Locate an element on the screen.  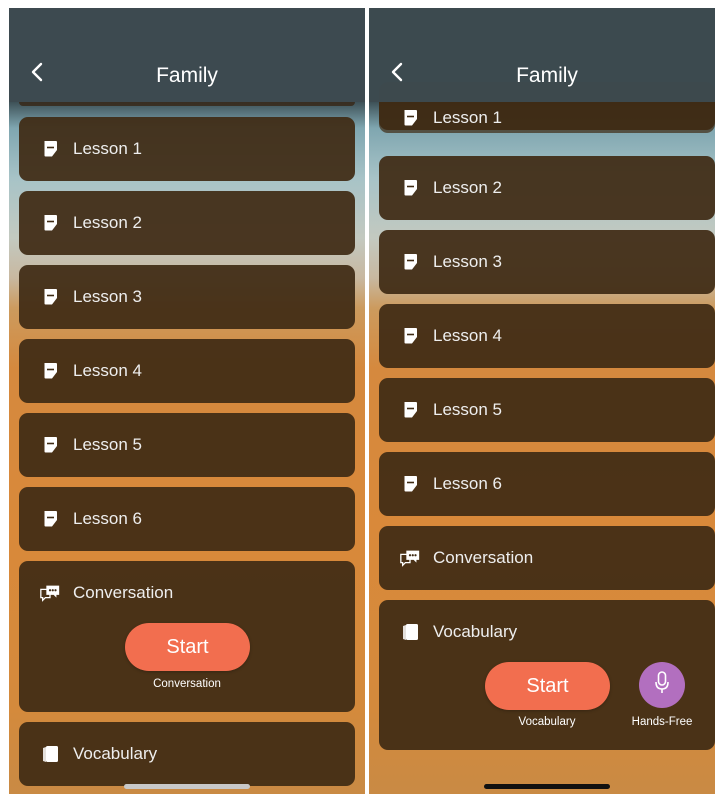
start-vocabulary-button: Start is located at coordinates (547, 686).